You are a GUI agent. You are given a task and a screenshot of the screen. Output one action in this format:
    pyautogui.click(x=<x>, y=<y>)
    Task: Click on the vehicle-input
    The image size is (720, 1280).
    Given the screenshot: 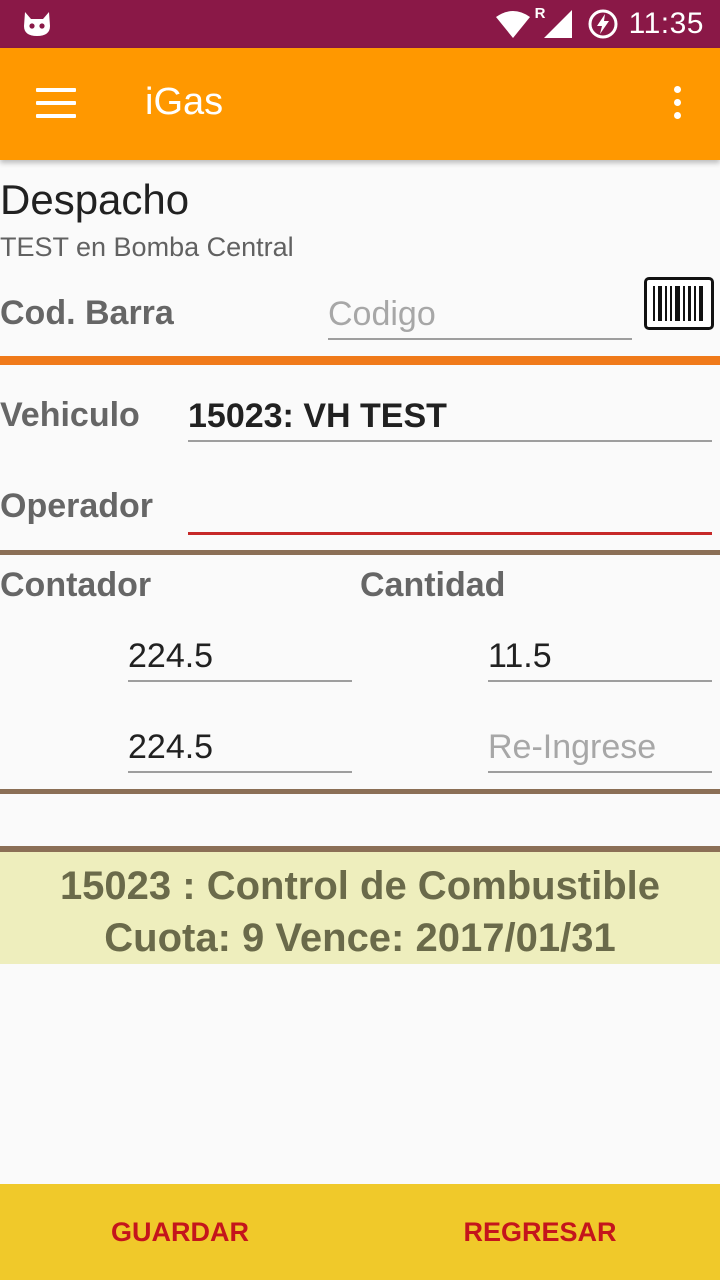 What is the action you would take?
    pyautogui.click(x=450, y=417)
    